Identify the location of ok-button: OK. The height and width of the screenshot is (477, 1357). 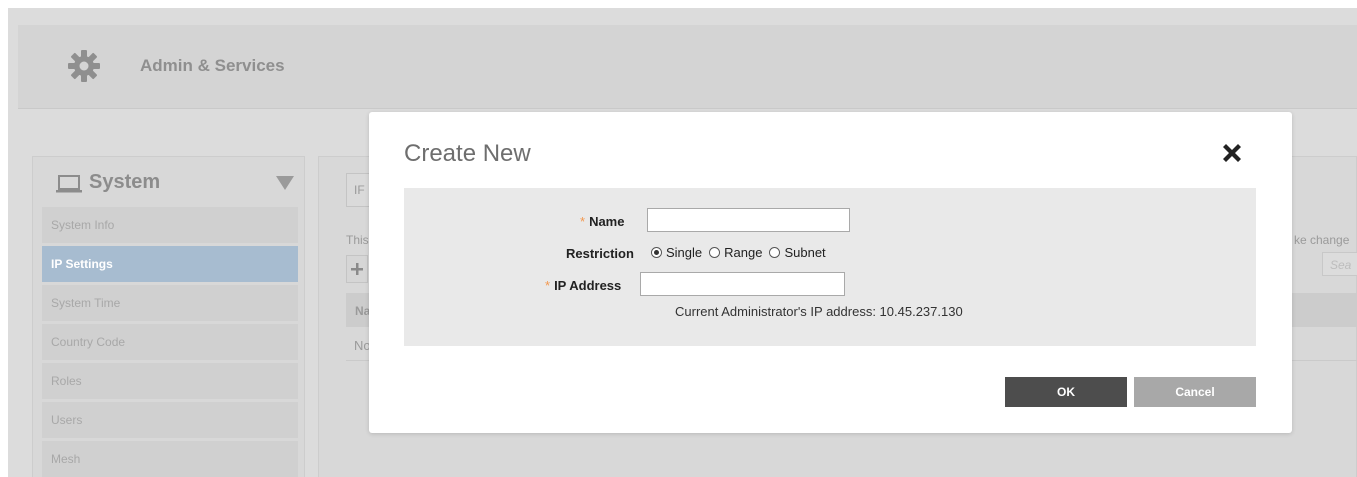
(1066, 392).